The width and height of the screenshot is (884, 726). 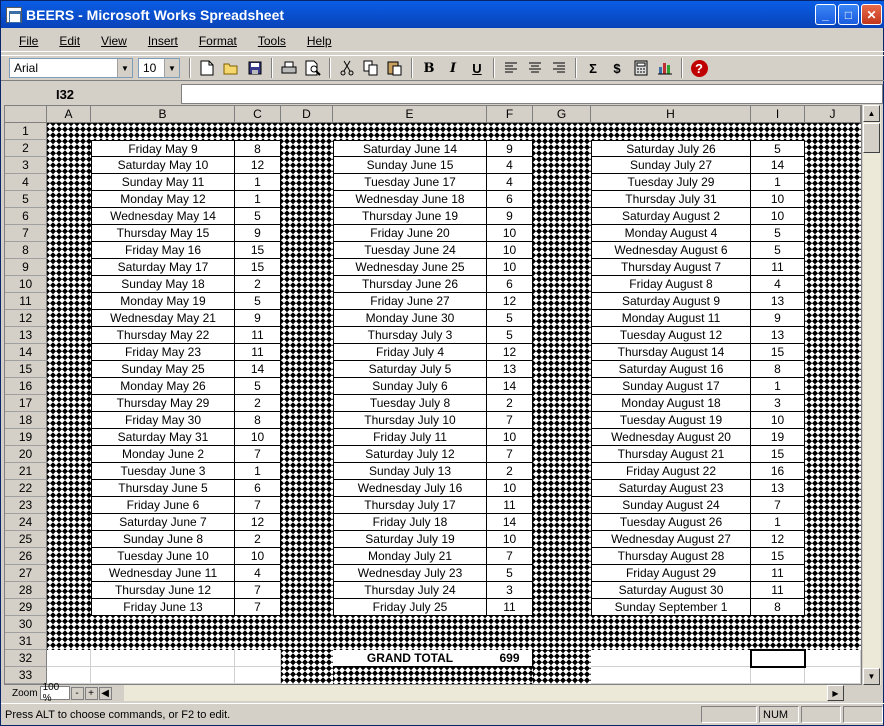 What do you see at coordinates (163, 148) in the screenshot?
I see `date-cell: Friday May 9` at bounding box center [163, 148].